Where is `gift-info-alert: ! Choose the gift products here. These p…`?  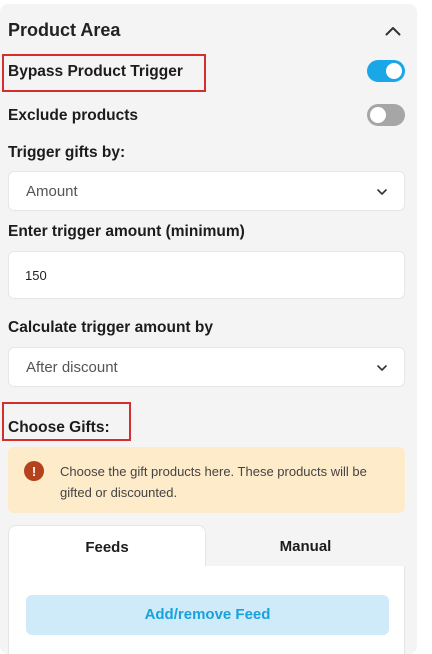 gift-info-alert: ! Choose the gift products here. These p… is located at coordinates (206, 480).